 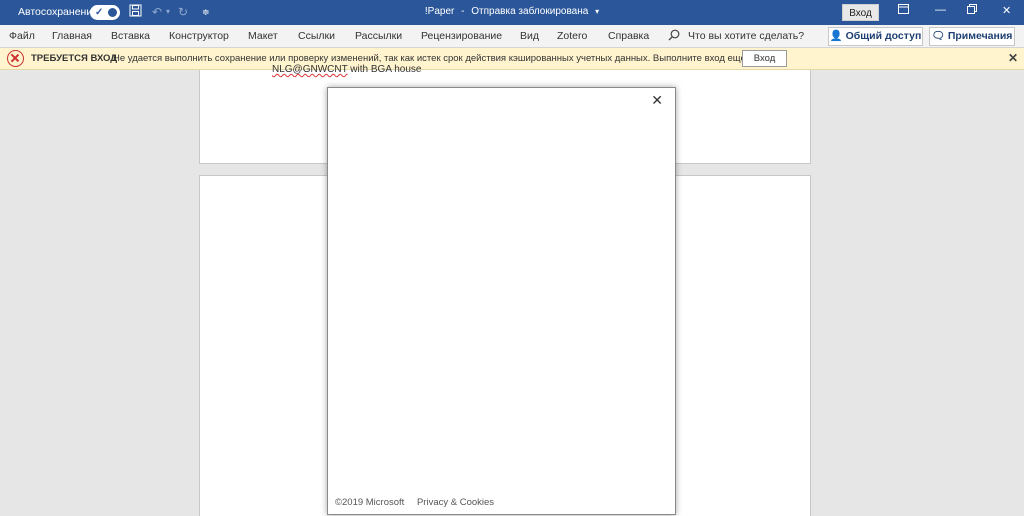 What do you see at coordinates (529, 36) in the screenshot?
I see `tab-view: Вид` at bounding box center [529, 36].